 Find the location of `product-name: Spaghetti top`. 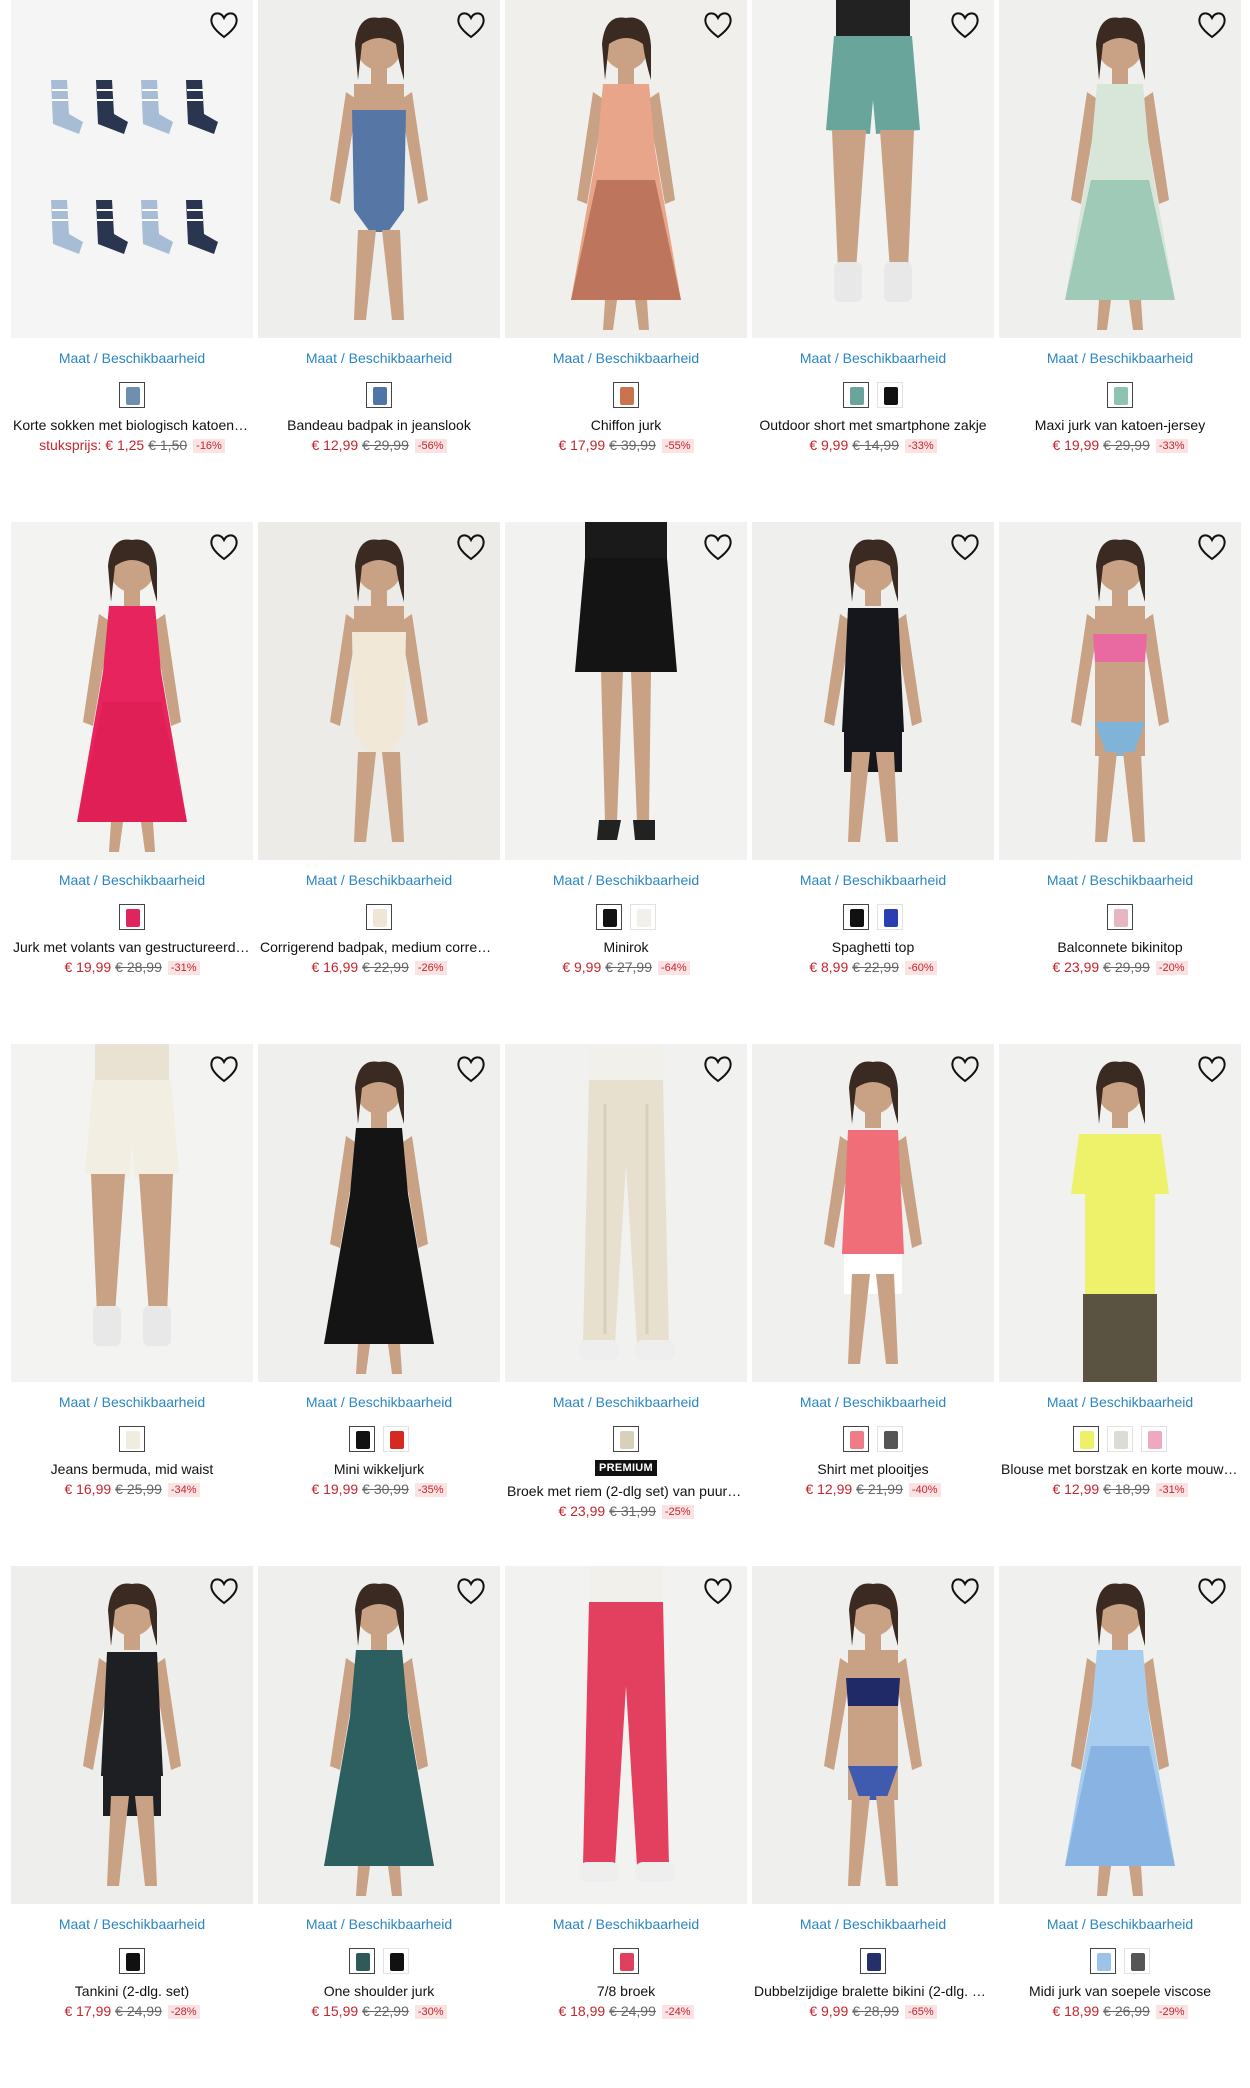

product-name: Spaghetti top is located at coordinates (873, 947).